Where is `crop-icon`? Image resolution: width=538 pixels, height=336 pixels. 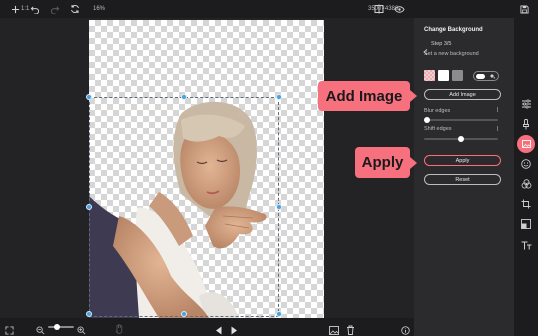 crop-icon is located at coordinates (526, 204).